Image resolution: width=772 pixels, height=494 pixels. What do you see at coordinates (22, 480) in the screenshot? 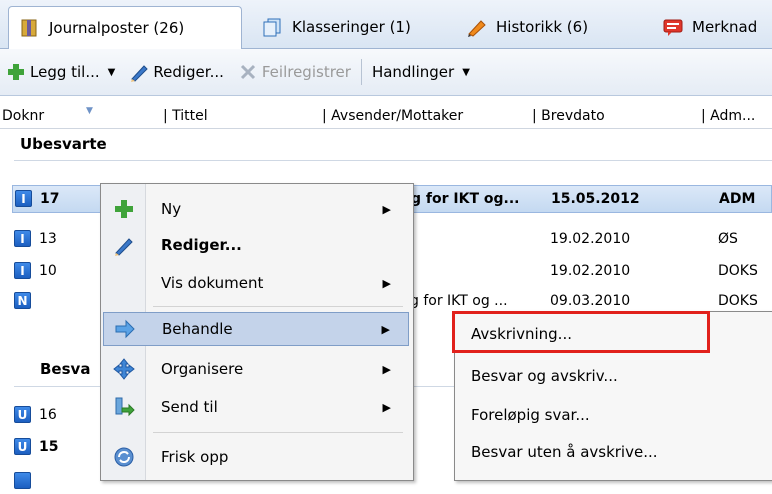
I see `outgoing-badge-icon` at bounding box center [22, 480].